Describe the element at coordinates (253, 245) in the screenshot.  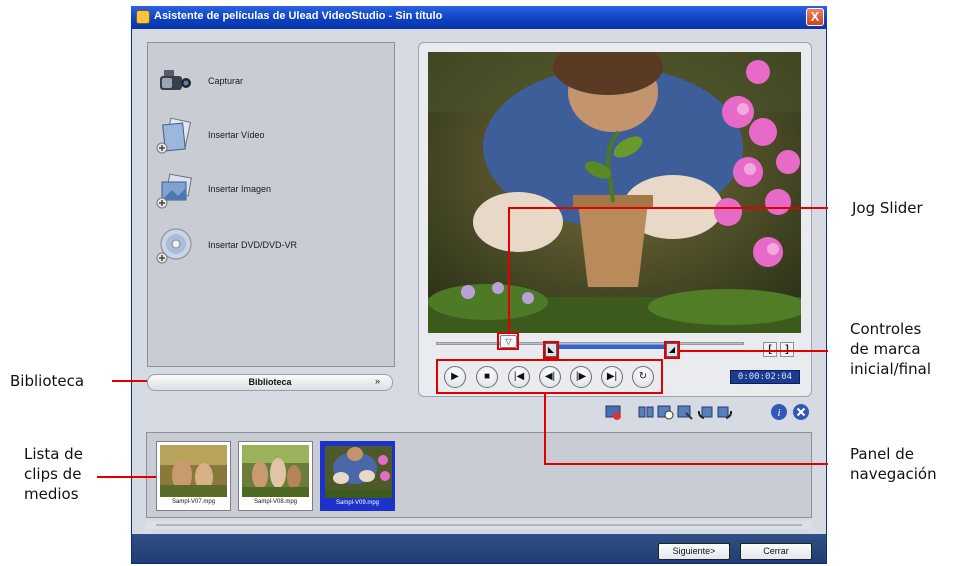
I see `insert-dvd-label: Insertar DVD/DVD-VR` at that location.